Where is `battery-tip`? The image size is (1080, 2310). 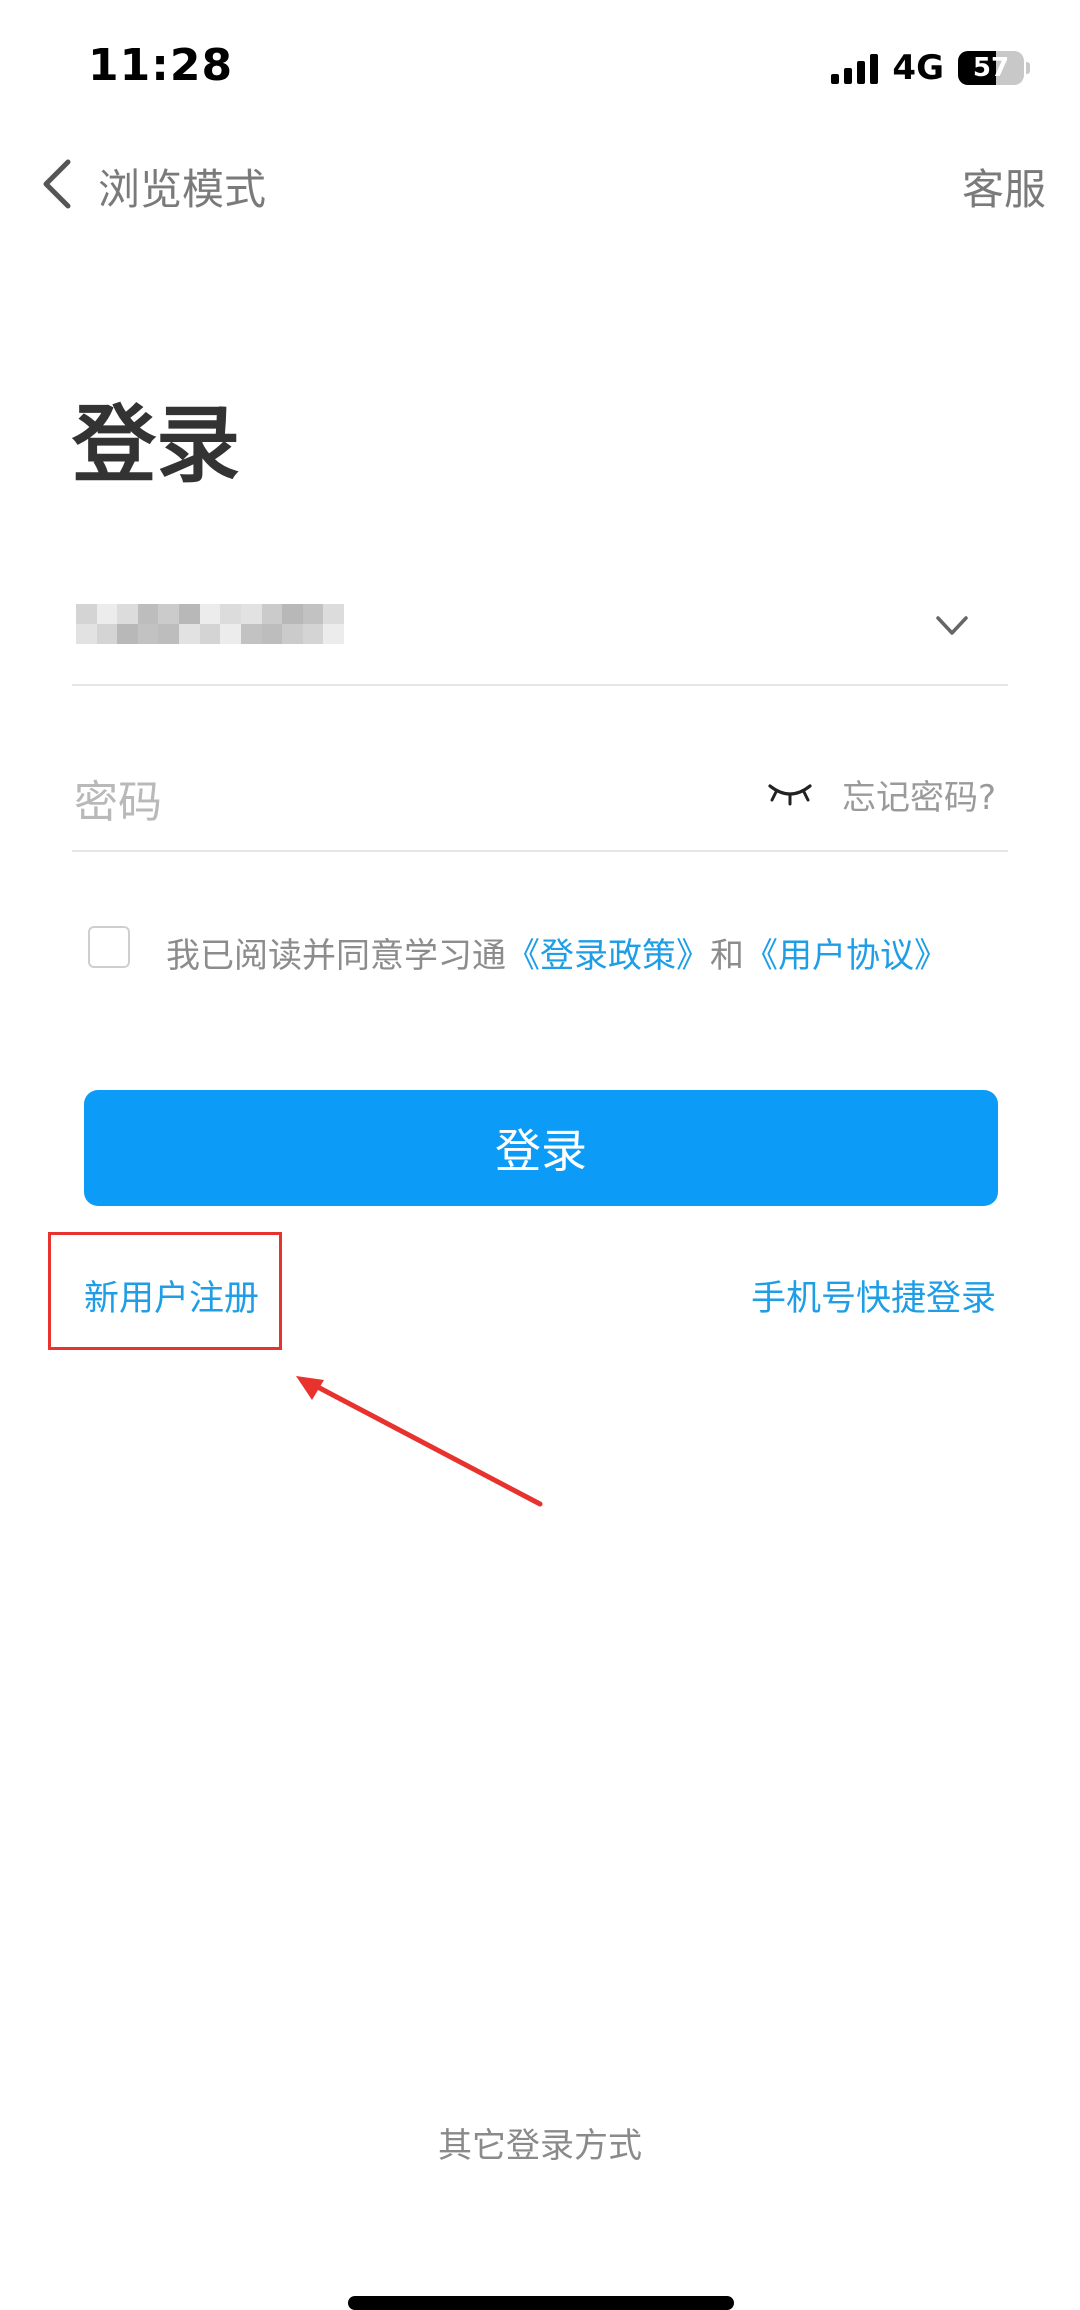
battery-tip is located at coordinates (1028, 68).